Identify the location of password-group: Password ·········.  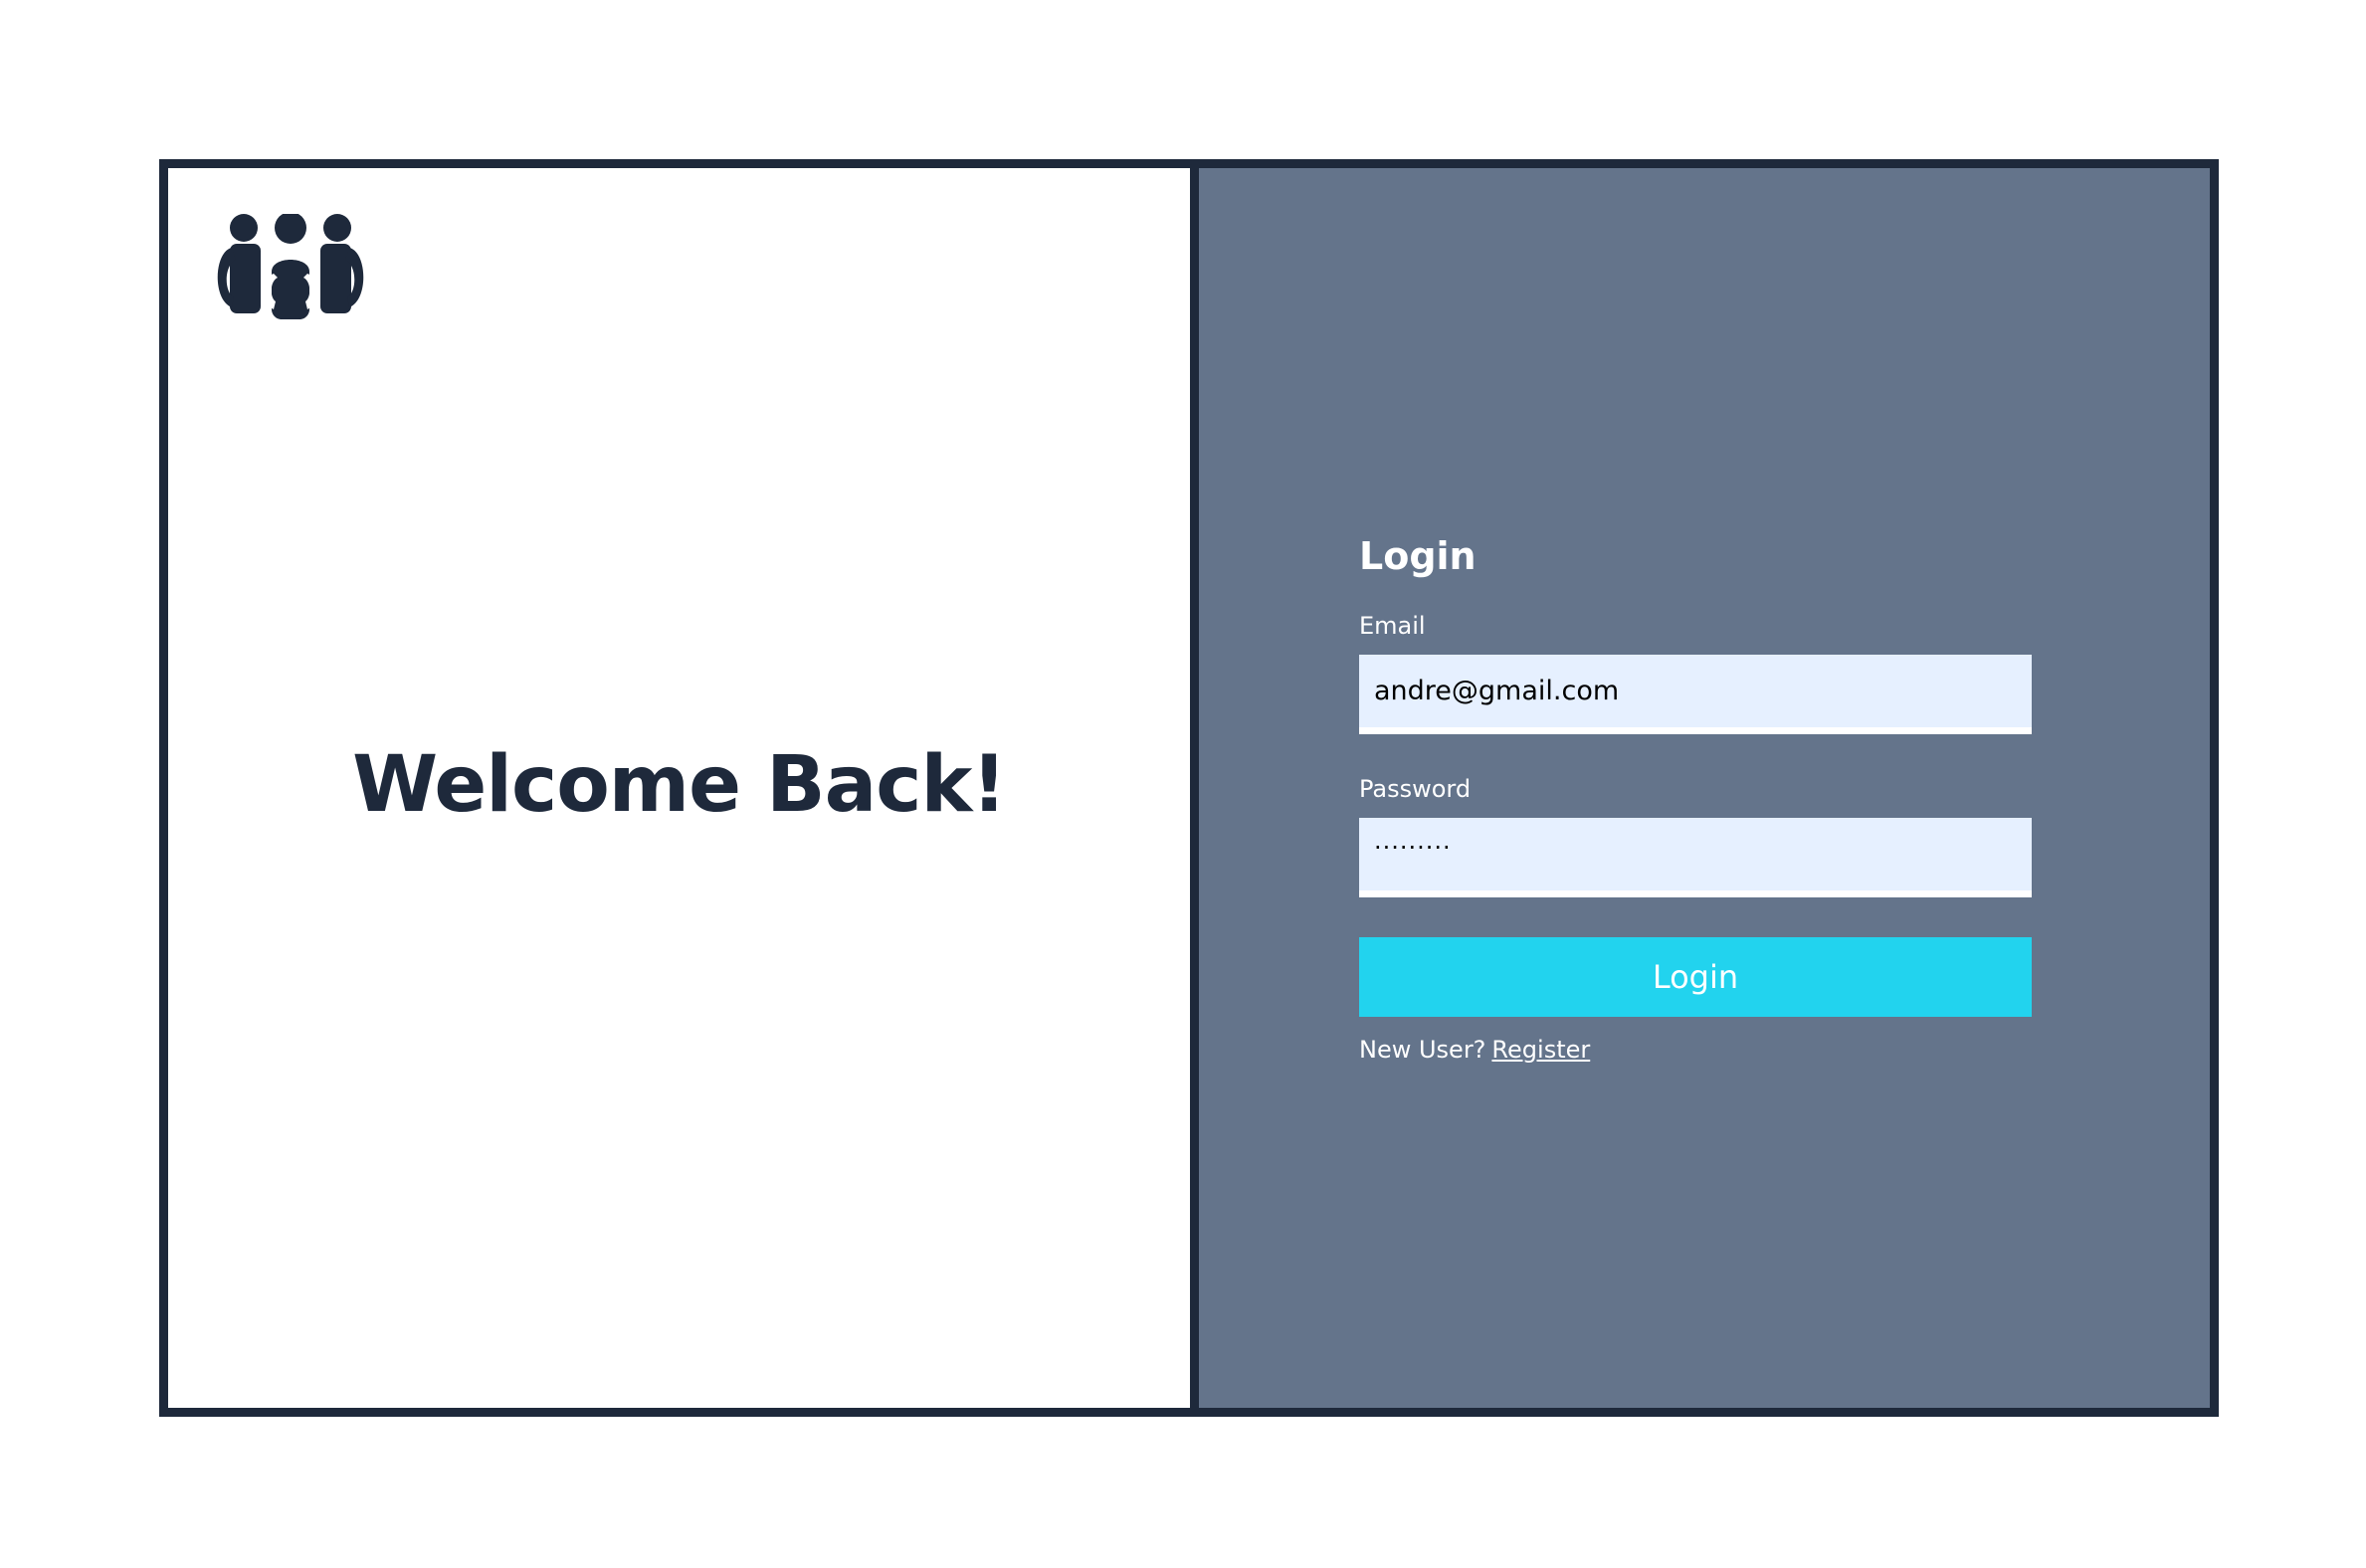
(1695, 835).